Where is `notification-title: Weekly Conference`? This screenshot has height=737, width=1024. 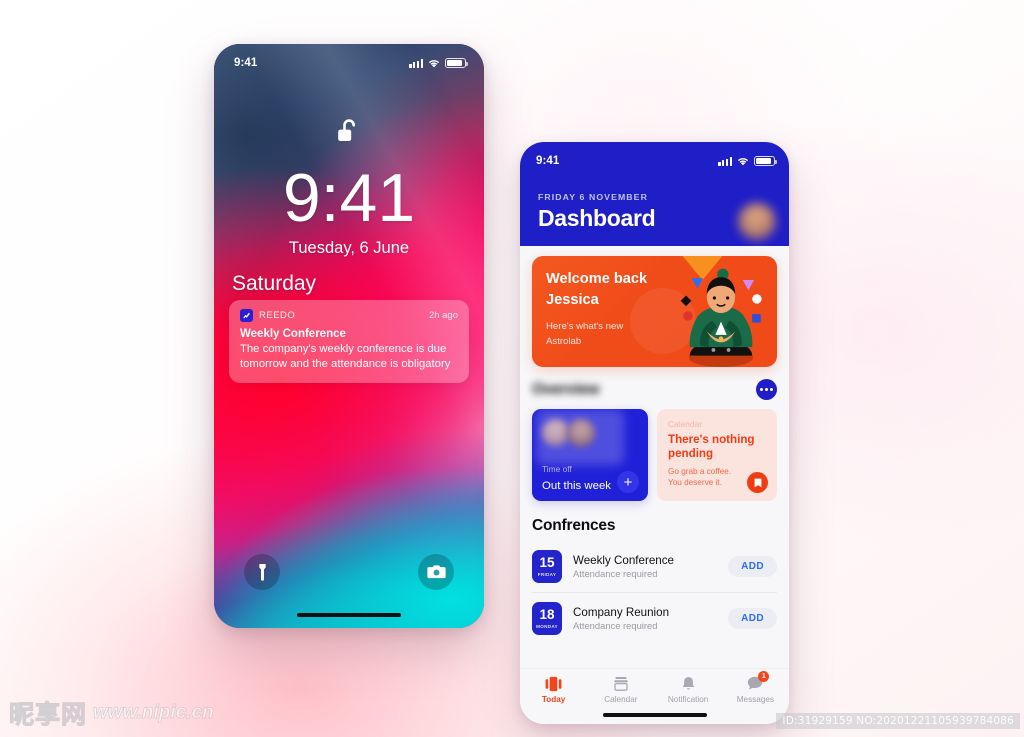
notification-title: Weekly Conference is located at coordinates (293, 334).